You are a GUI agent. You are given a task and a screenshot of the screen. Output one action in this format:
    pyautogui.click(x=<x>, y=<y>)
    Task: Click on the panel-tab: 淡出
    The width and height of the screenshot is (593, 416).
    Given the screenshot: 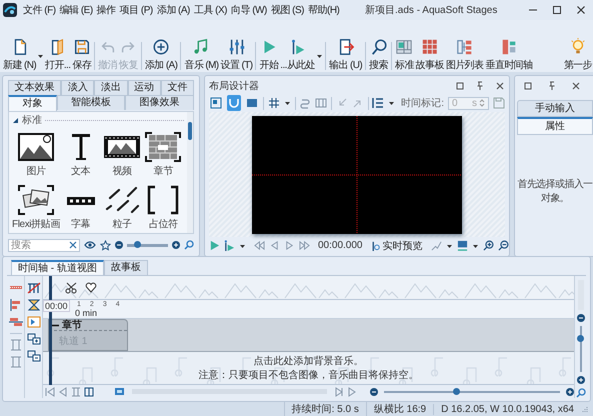 What is the action you would take?
    pyautogui.click(x=111, y=87)
    